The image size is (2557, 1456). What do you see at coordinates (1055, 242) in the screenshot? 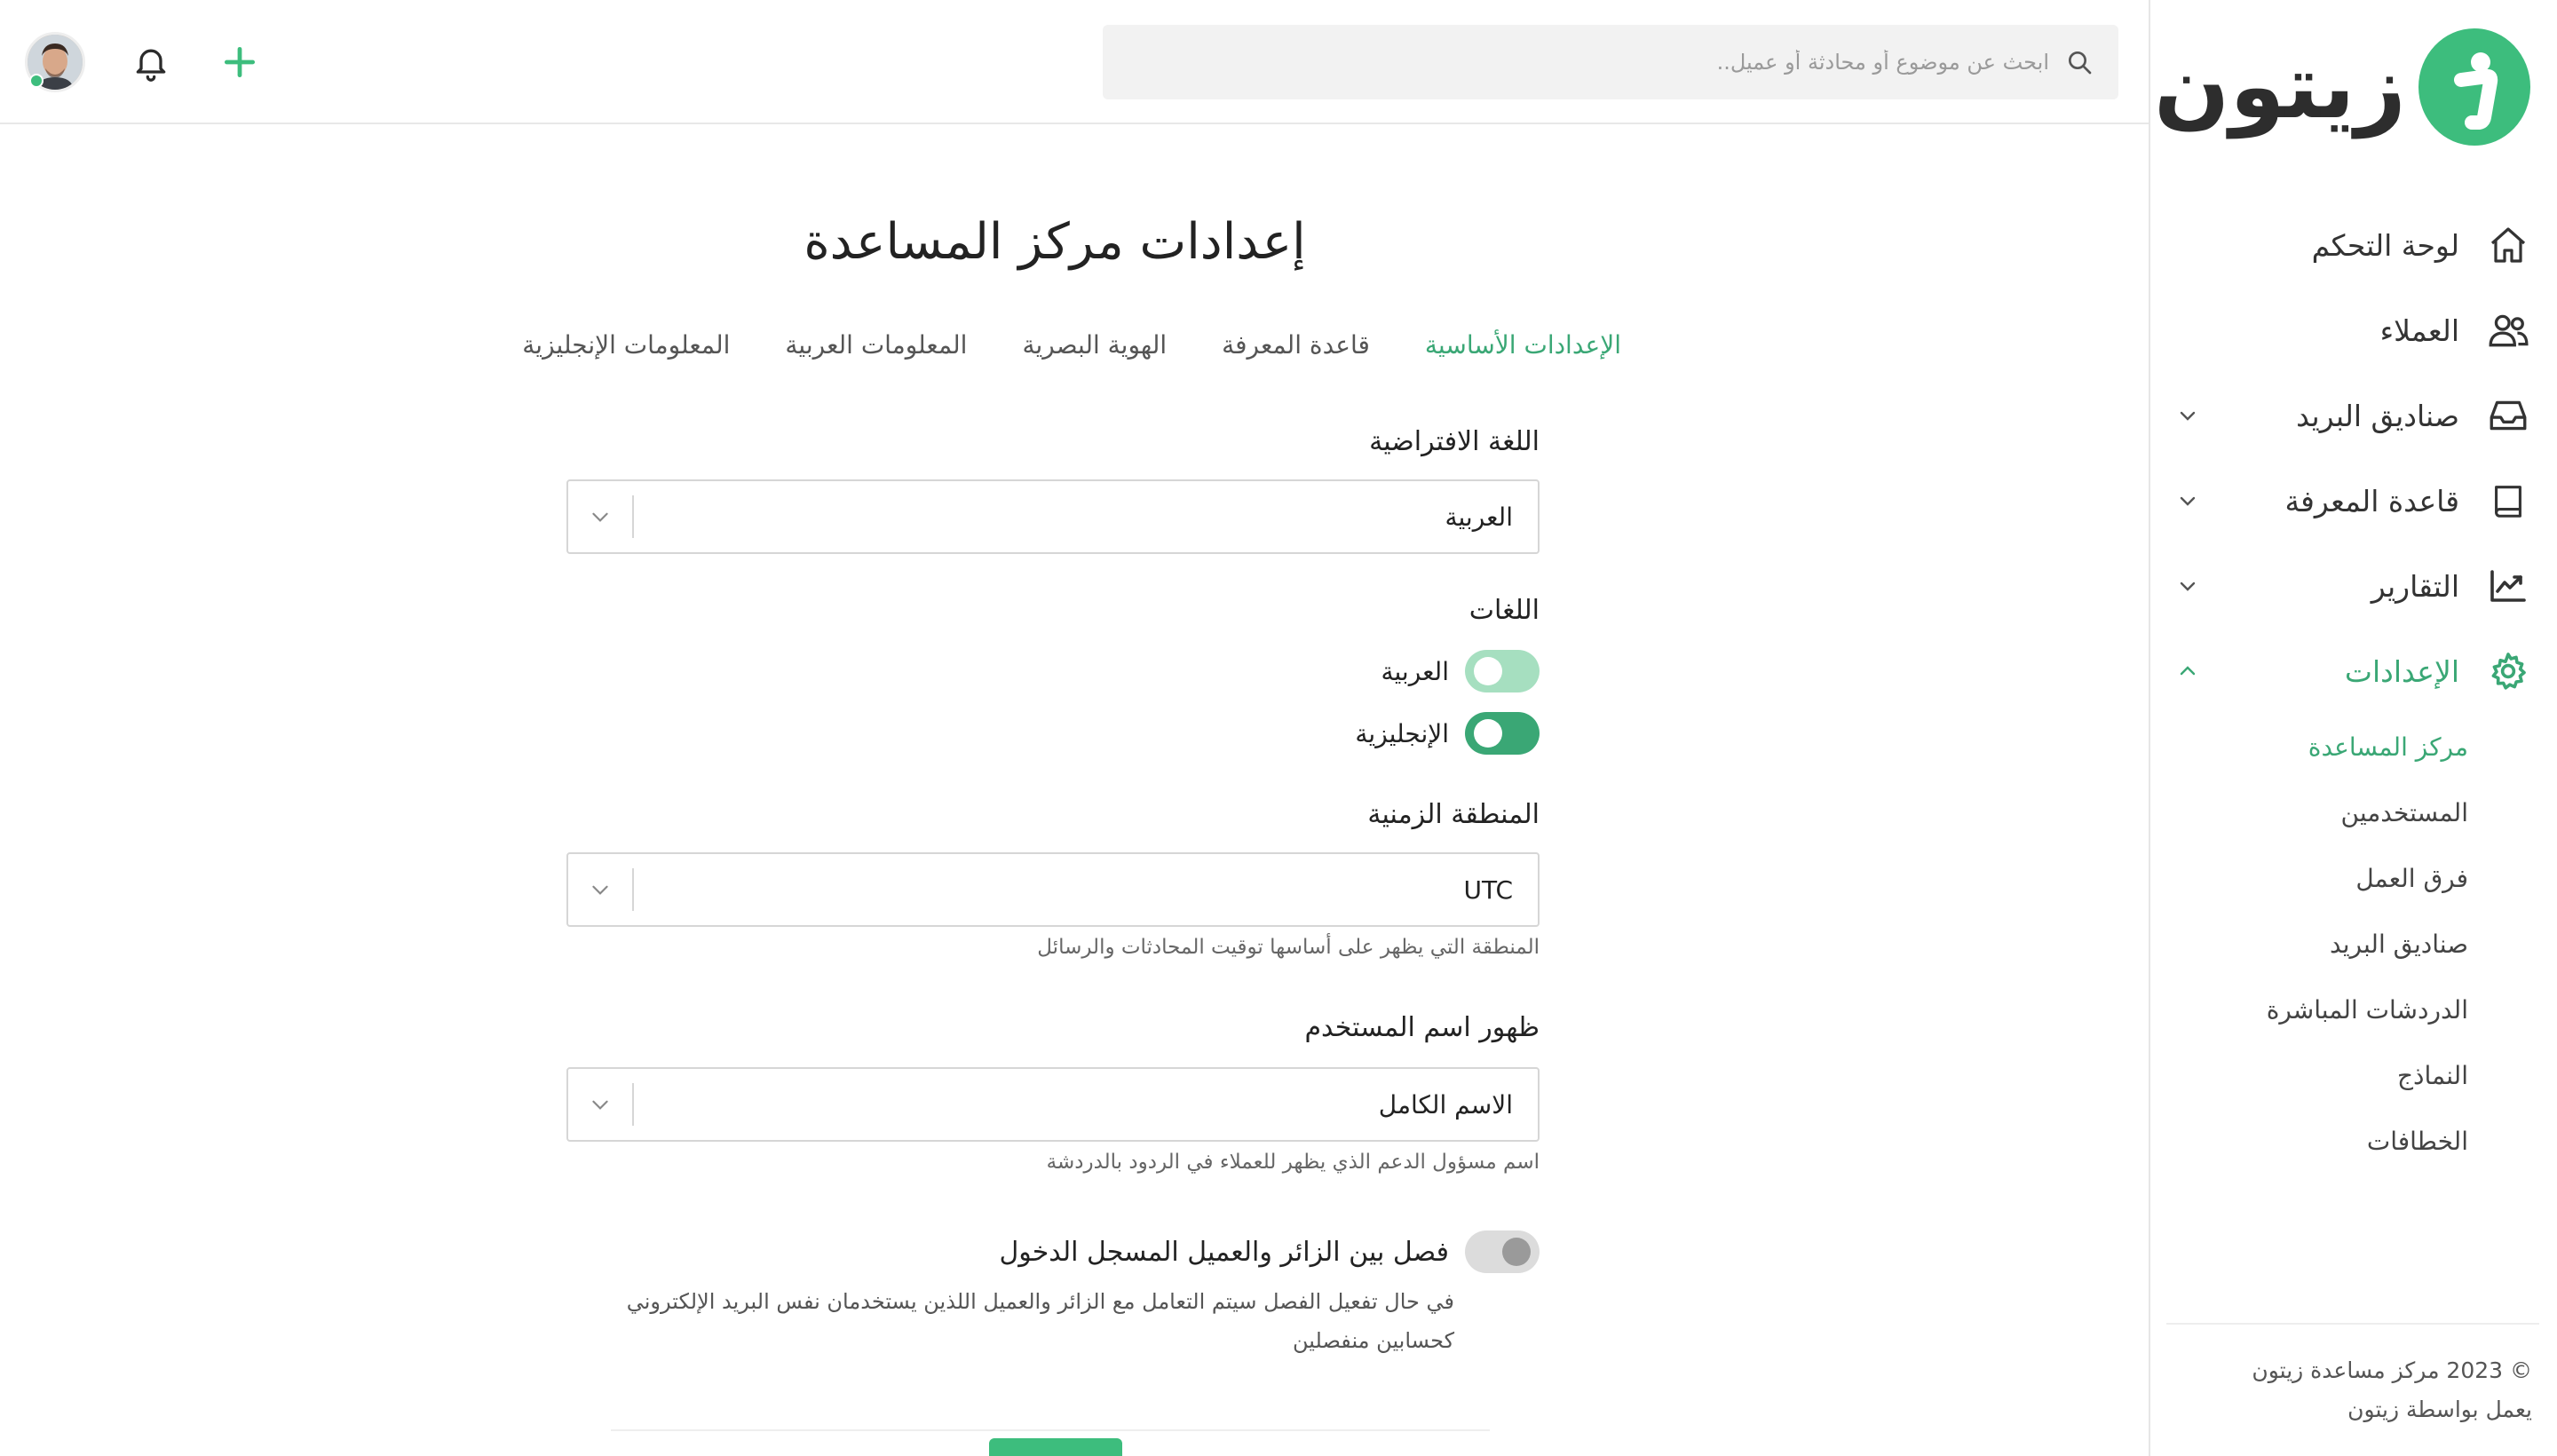
I see `page-title: إعدادات مركز المساعدة` at bounding box center [1055, 242].